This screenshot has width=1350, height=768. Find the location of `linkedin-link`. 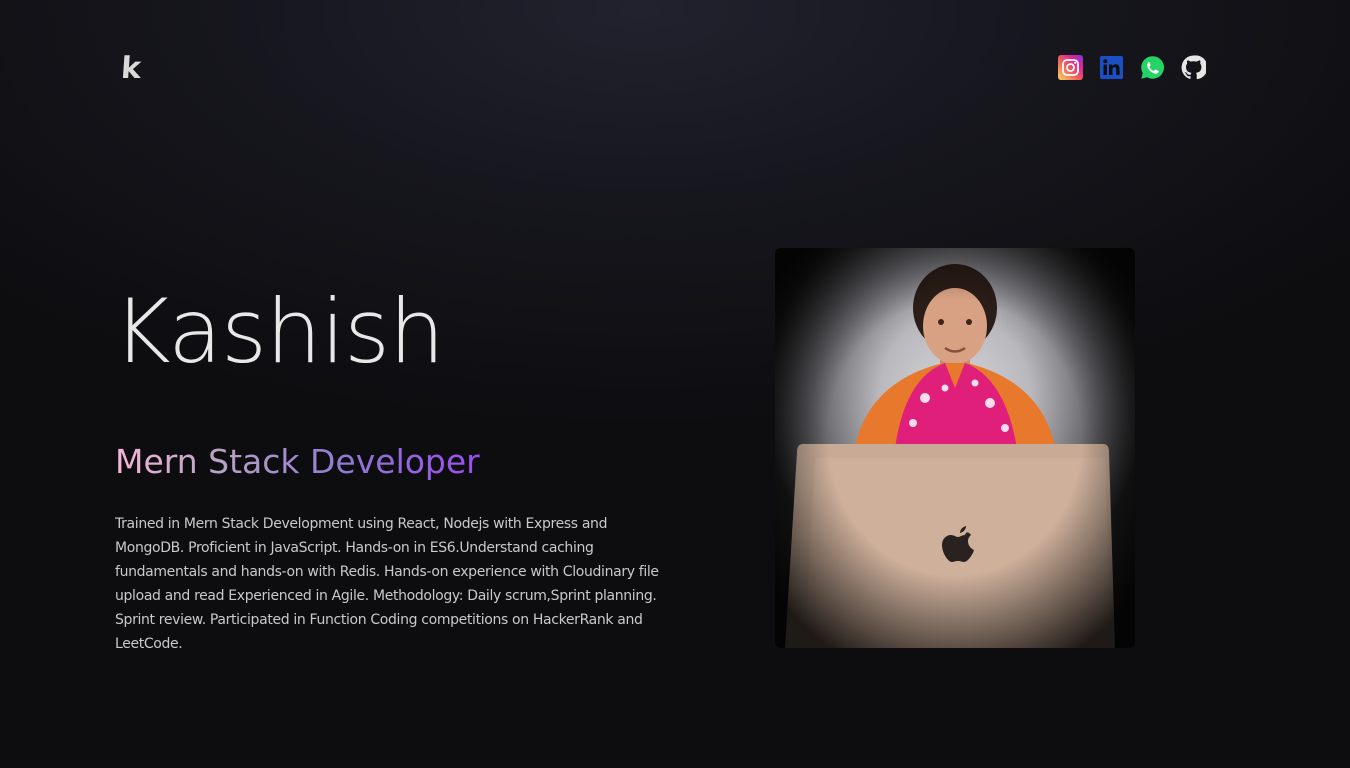

linkedin-link is located at coordinates (1111, 67).